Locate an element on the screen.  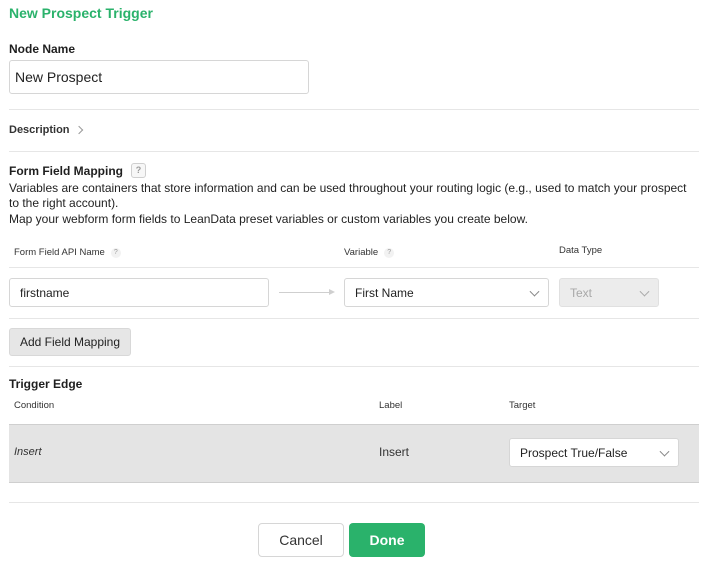
done-button: Done is located at coordinates (387, 540).